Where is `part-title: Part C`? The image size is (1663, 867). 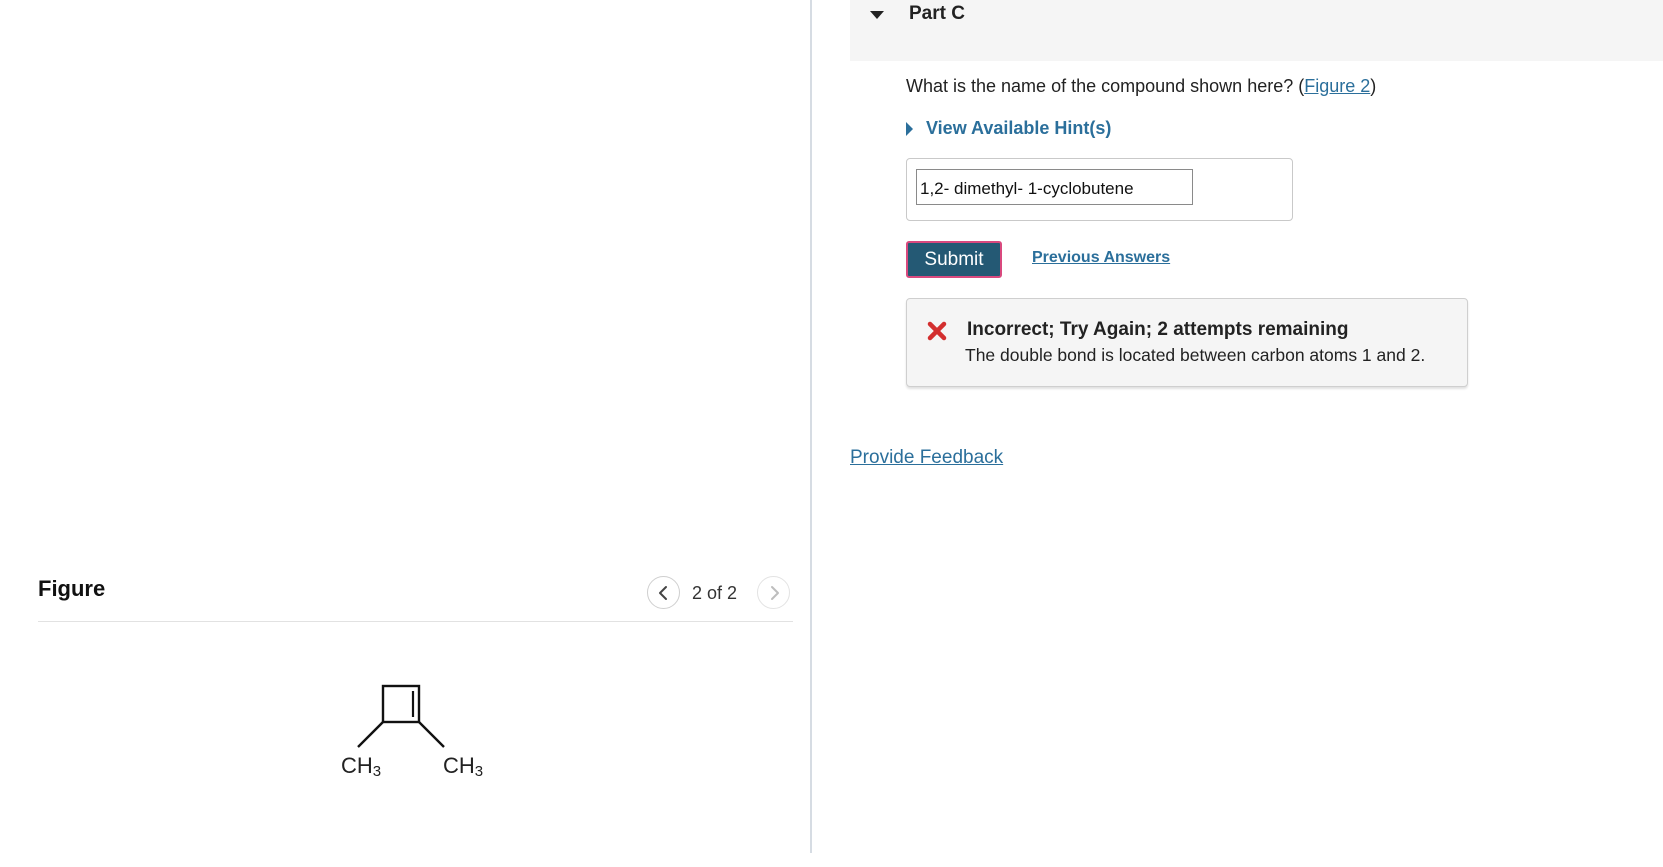 part-title: Part C is located at coordinates (937, 13).